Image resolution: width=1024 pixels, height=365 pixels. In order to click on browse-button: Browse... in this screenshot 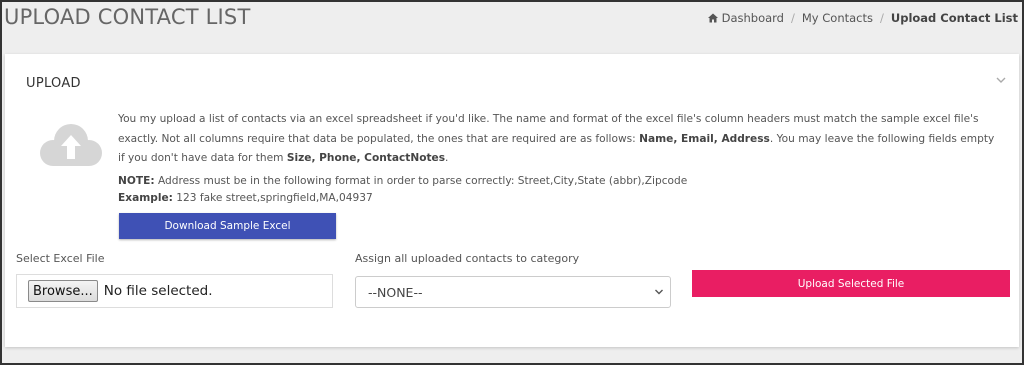, I will do `click(63, 291)`.